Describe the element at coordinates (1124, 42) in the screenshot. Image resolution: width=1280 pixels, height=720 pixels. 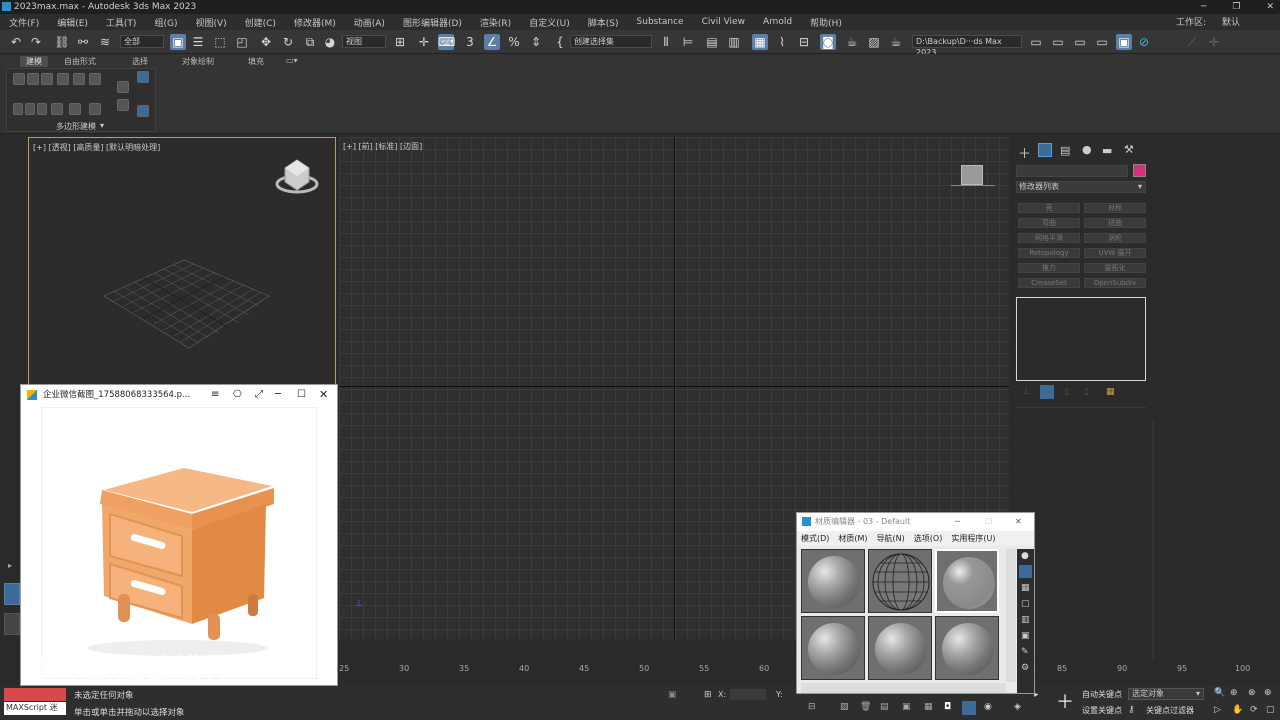
I see `toolbar-settings-icon: ▣` at that location.